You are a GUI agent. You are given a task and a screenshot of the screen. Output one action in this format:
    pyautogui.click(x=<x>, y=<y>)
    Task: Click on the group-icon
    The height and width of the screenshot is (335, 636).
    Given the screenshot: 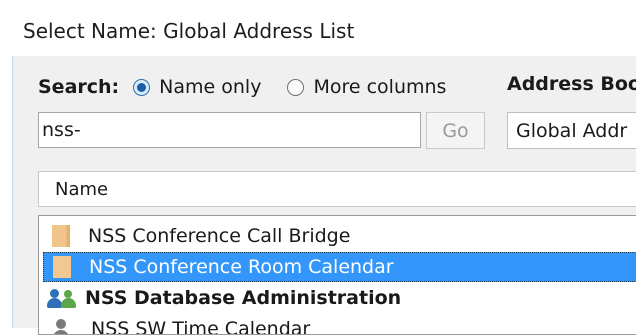 What is the action you would take?
    pyautogui.click(x=62, y=298)
    